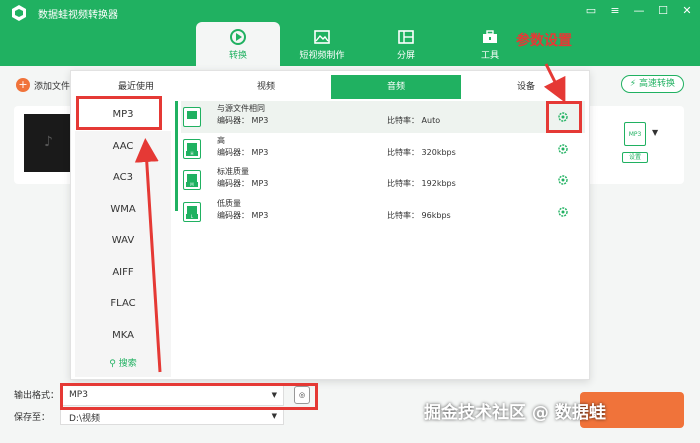 The height and width of the screenshot is (443, 700). What do you see at coordinates (591, 11) in the screenshot?
I see `message-icon: ▭` at bounding box center [591, 11].